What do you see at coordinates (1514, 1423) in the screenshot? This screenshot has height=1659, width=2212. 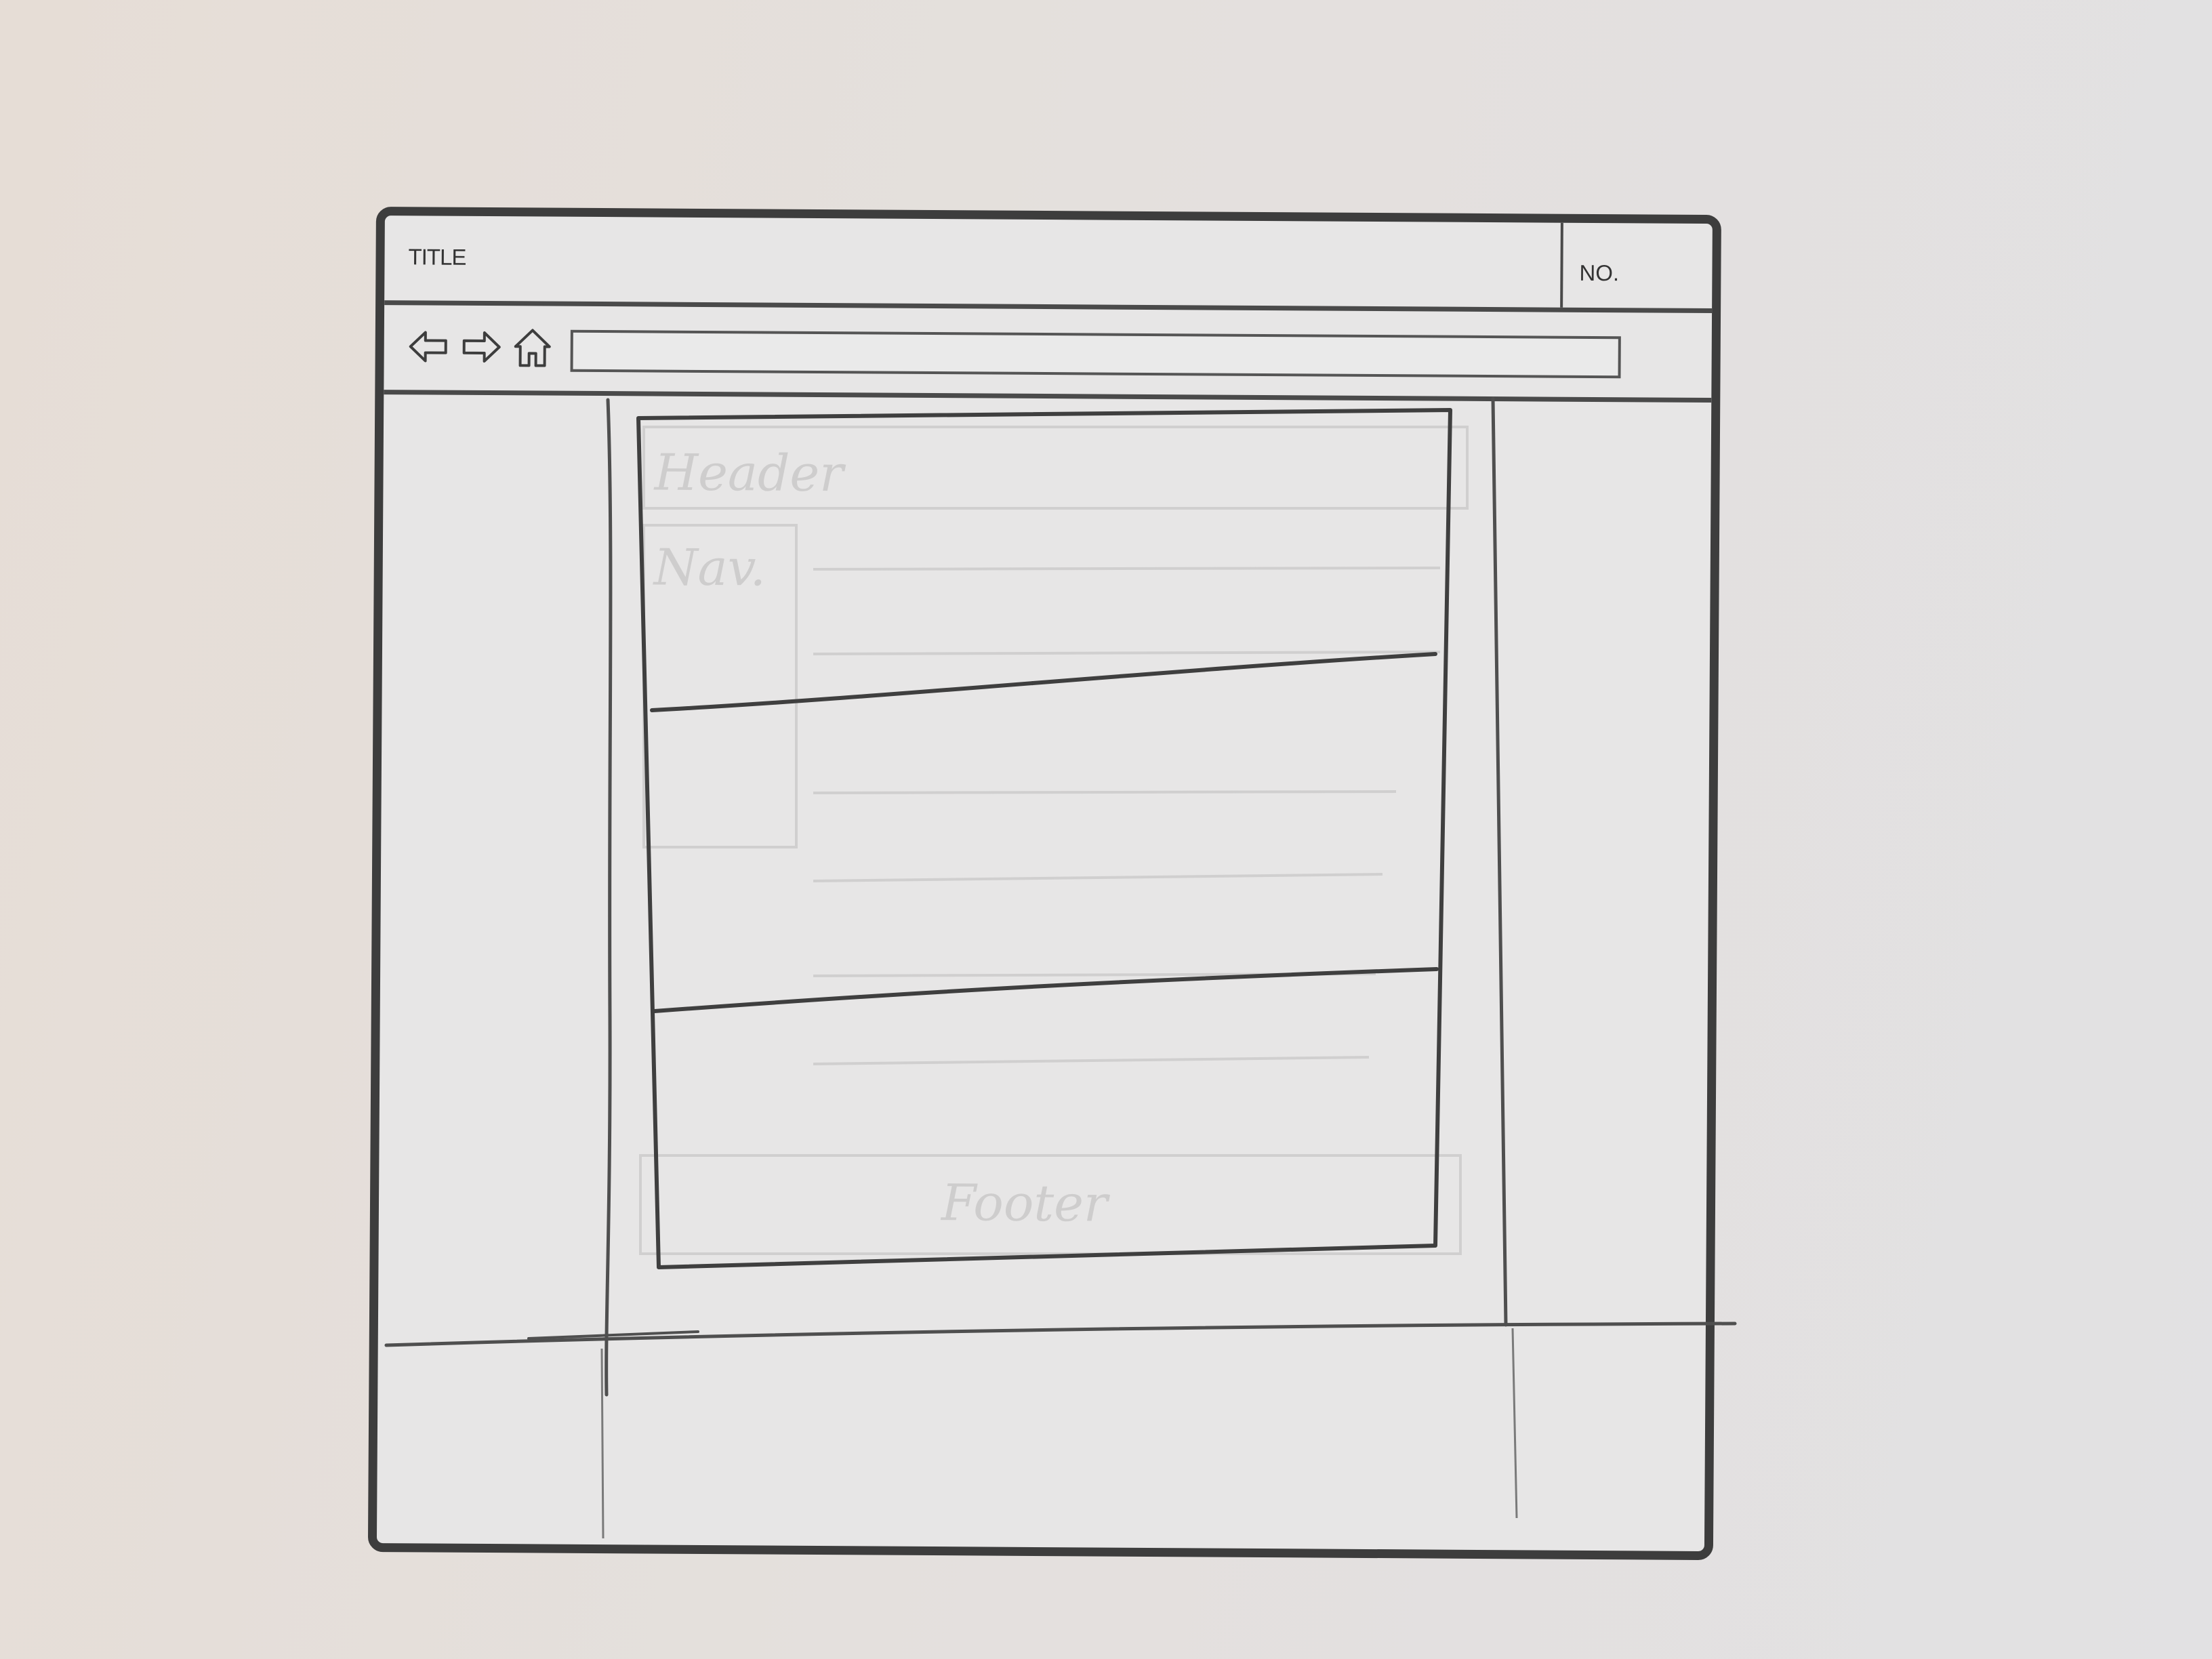 I see `footer-right-column-line` at bounding box center [1514, 1423].